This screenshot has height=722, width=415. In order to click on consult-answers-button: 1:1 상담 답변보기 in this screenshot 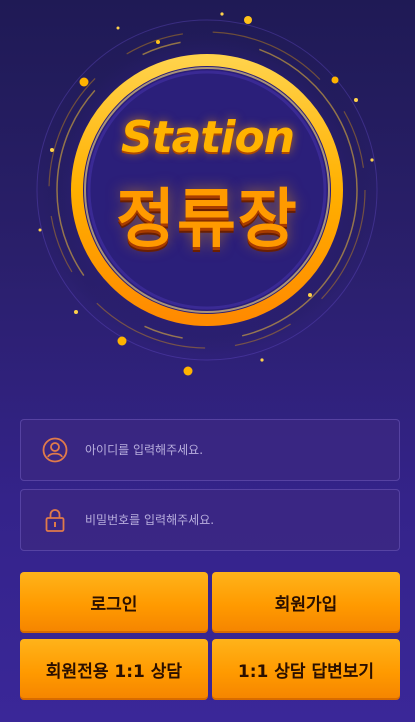, I will do `click(306, 669)`.